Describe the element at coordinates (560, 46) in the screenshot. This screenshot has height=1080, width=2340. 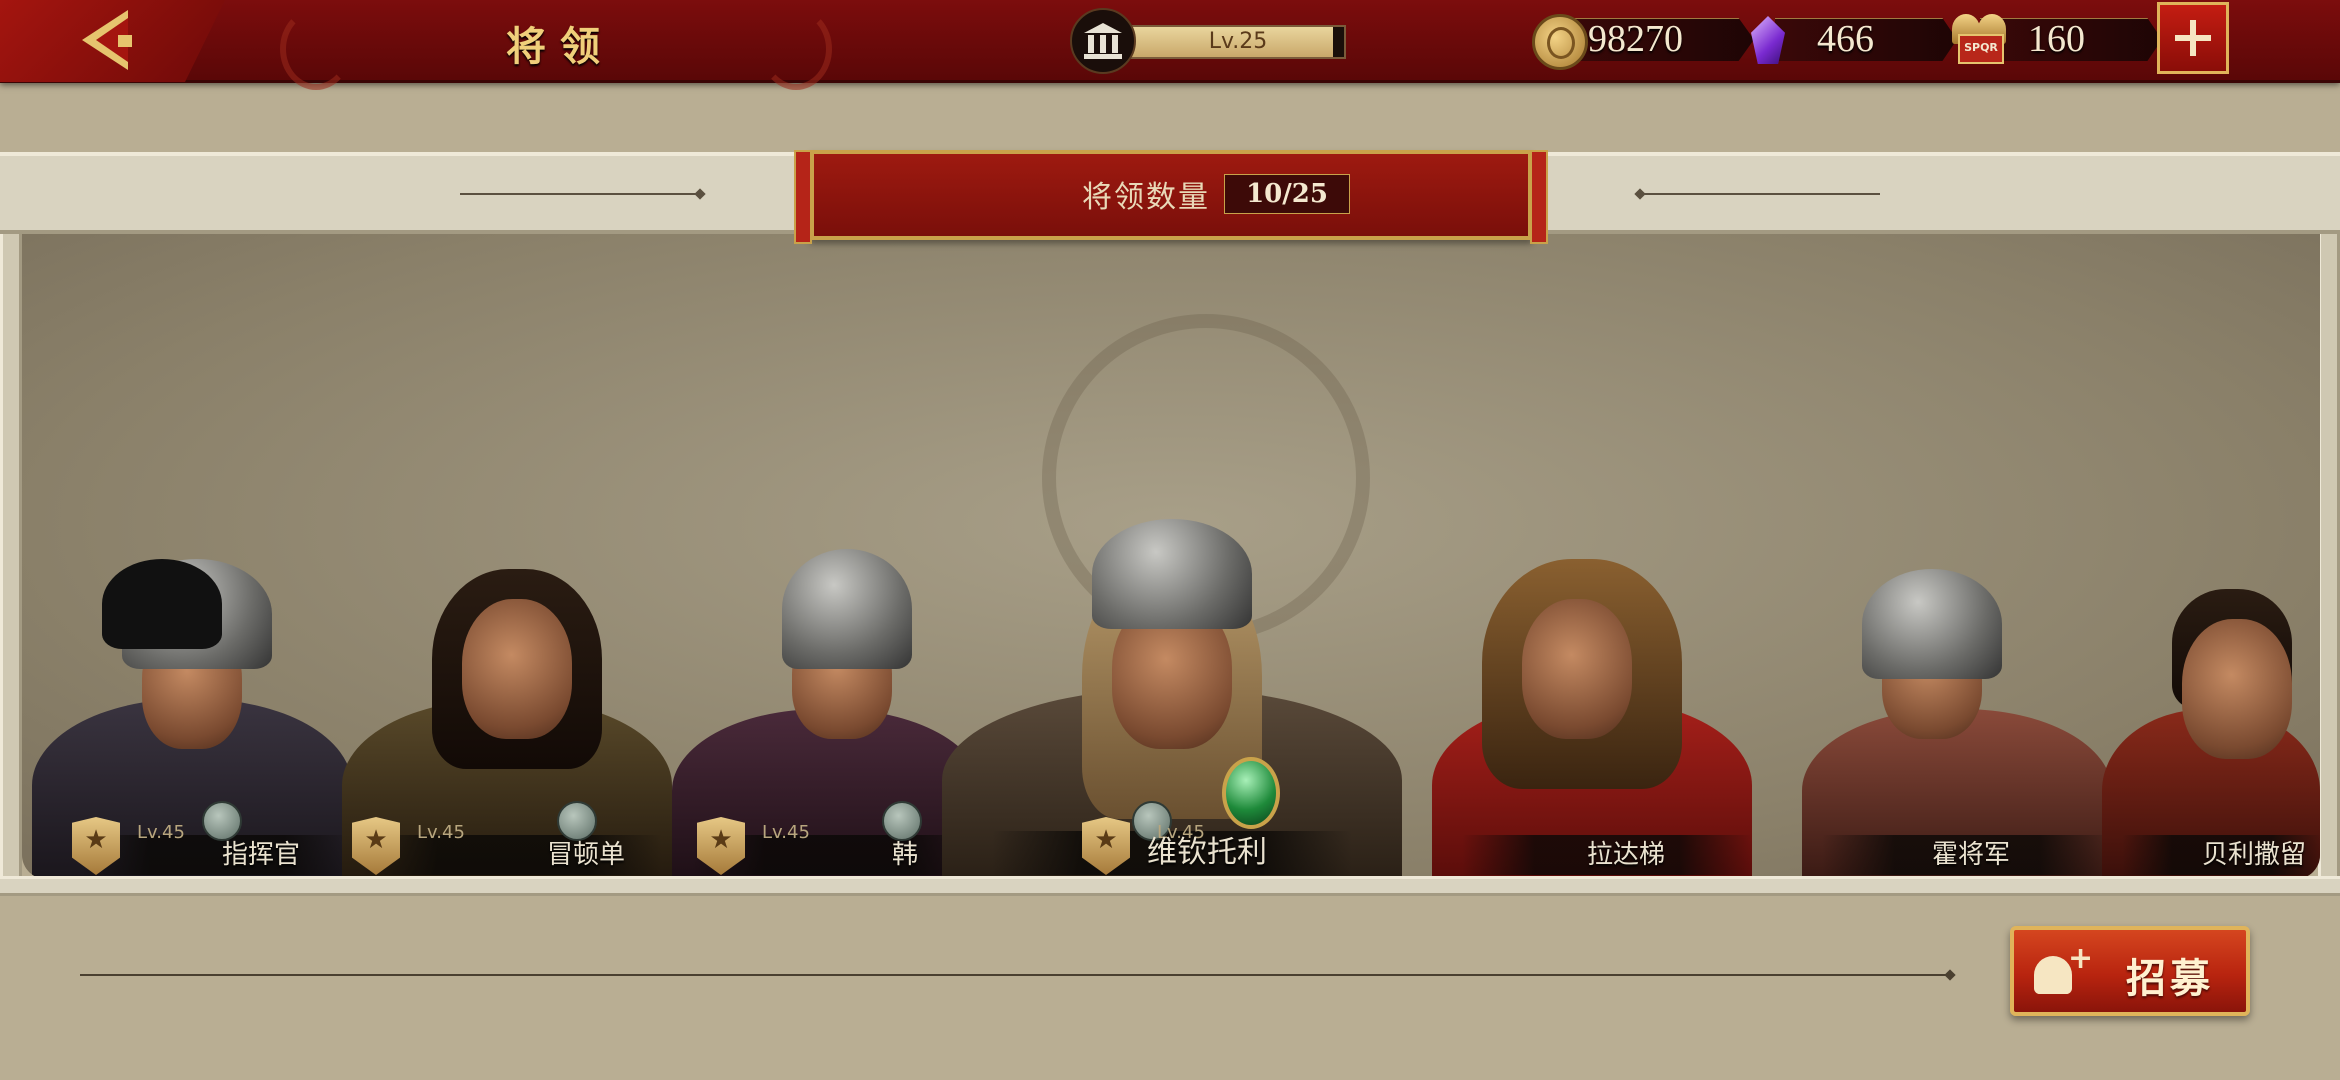
I see `page-title: 将领` at that location.